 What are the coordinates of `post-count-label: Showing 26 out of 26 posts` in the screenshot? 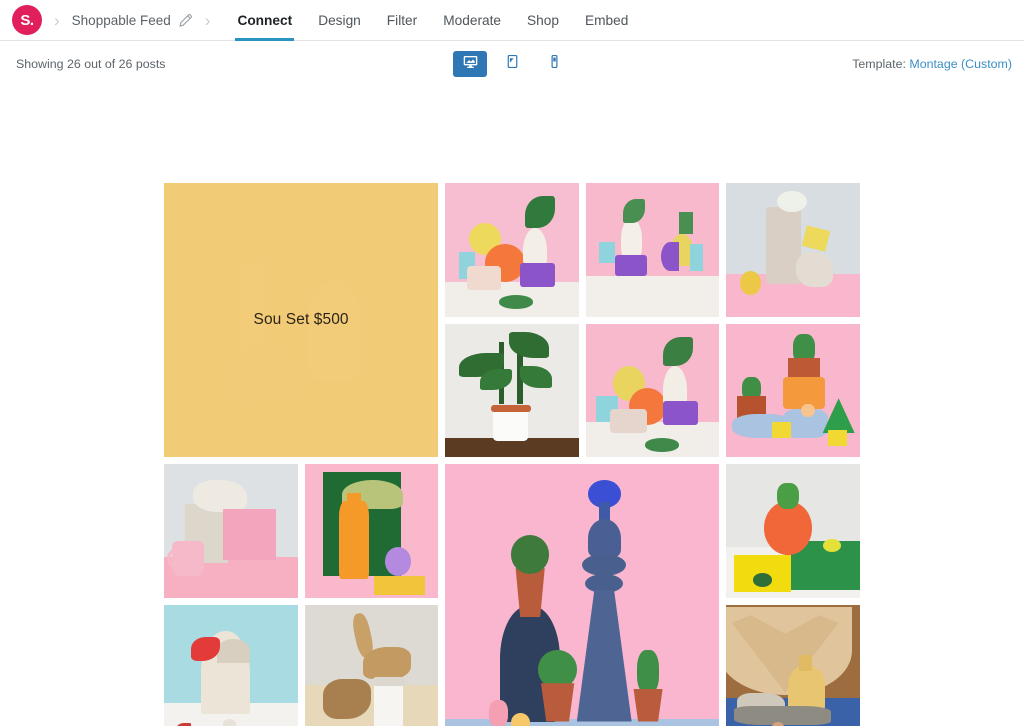 It's located at (91, 64).